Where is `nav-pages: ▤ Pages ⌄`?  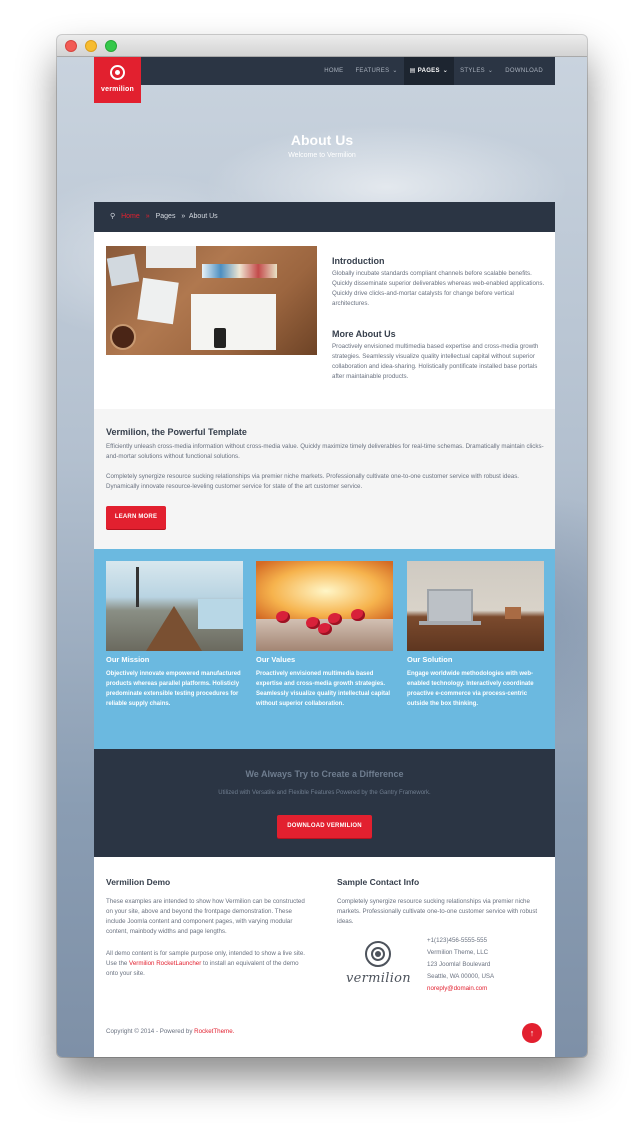 nav-pages: ▤ Pages ⌄ is located at coordinates (429, 71).